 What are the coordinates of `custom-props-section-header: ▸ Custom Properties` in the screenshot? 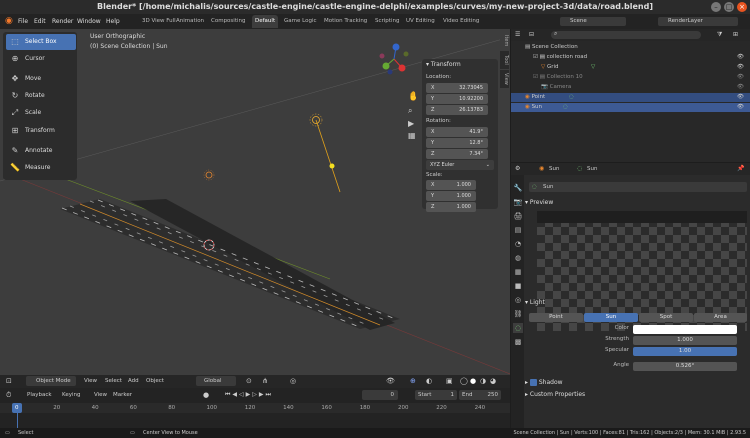 It's located at (636, 394).